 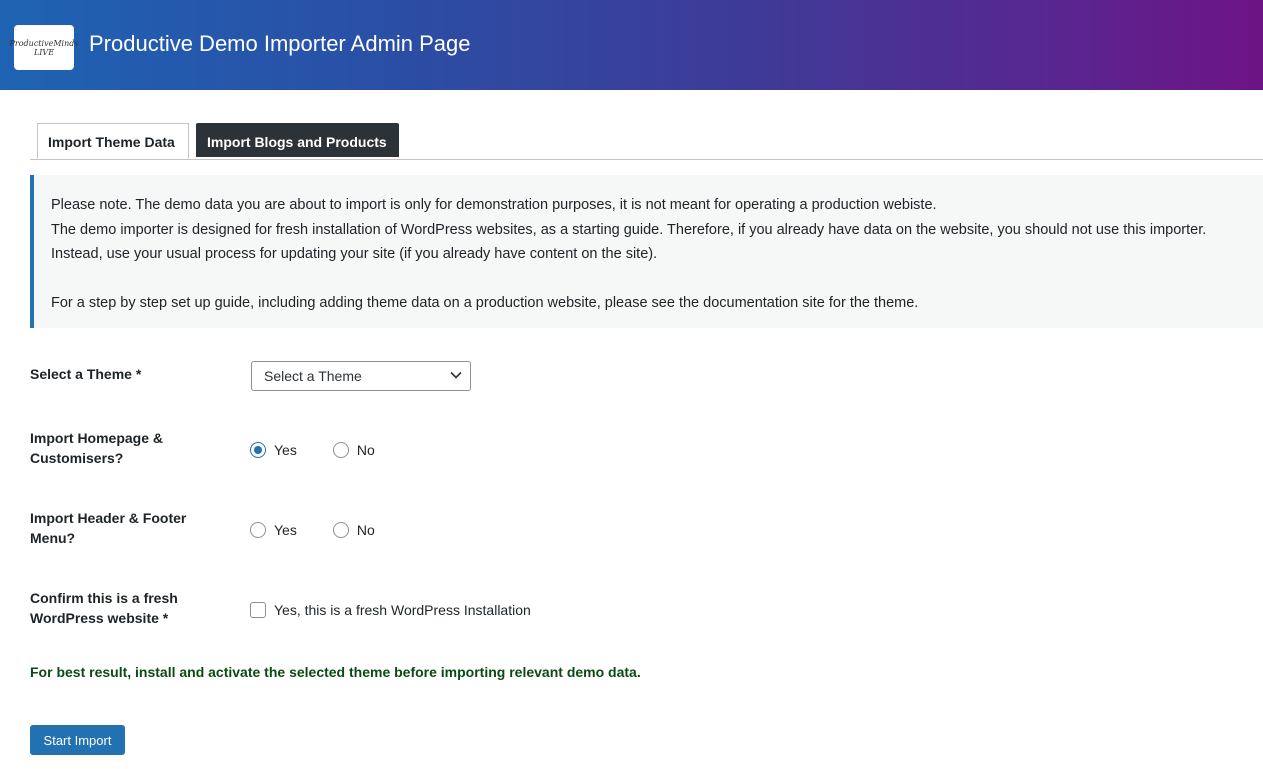 What do you see at coordinates (258, 450) in the screenshot?
I see `homepage-yes-radio` at bounding box center [258, 450].